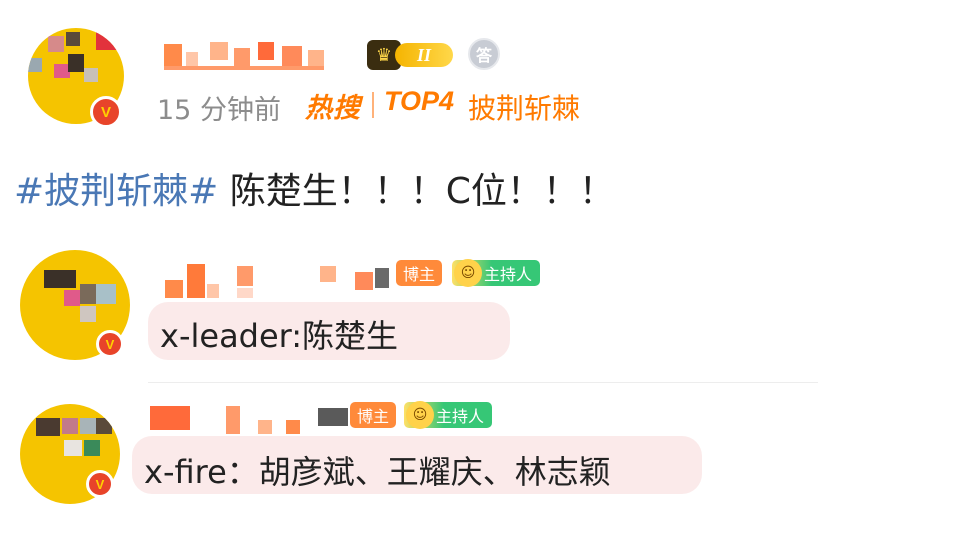 This screenshot has height=535, width=960. What do you see at coordinates (116, 191) in the screenshot?
I see `post-hashtag: #披荆斩棘#` at bounding box center [116, 191].